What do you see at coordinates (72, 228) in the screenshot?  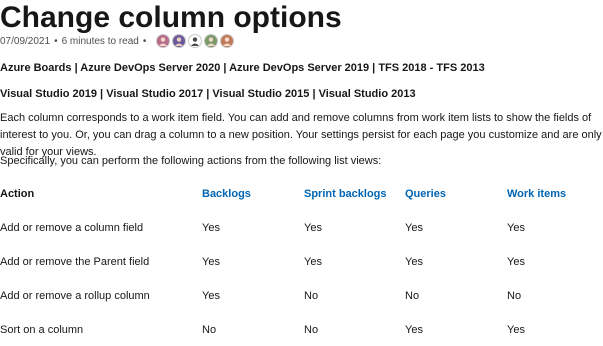 I see `action-cell: Add or remove a column field` at bounding box center [72, 228].